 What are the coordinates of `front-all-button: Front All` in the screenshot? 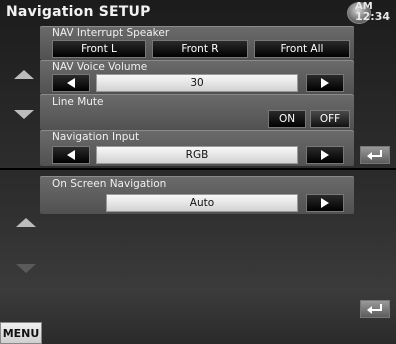 It's located at (302, 49).